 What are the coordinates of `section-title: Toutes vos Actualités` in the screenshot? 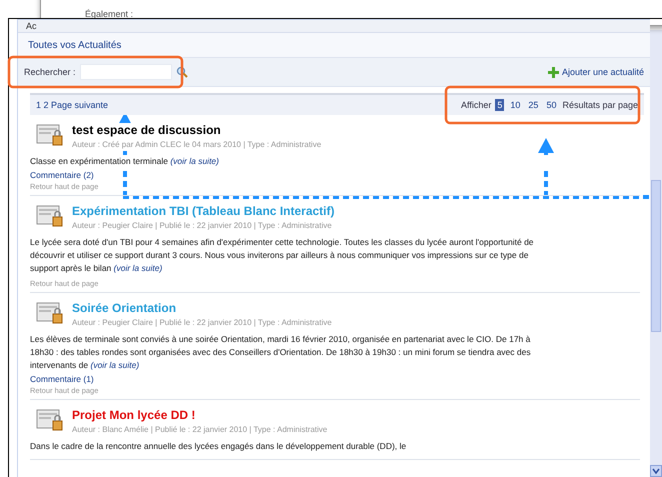 It's located at (75, 45).